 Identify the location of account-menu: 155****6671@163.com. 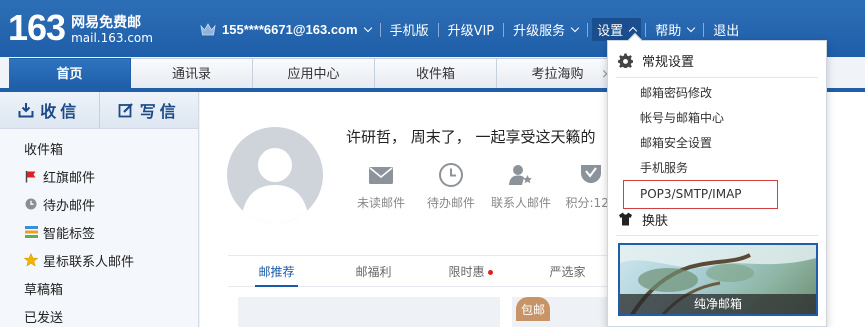
(297, 29).